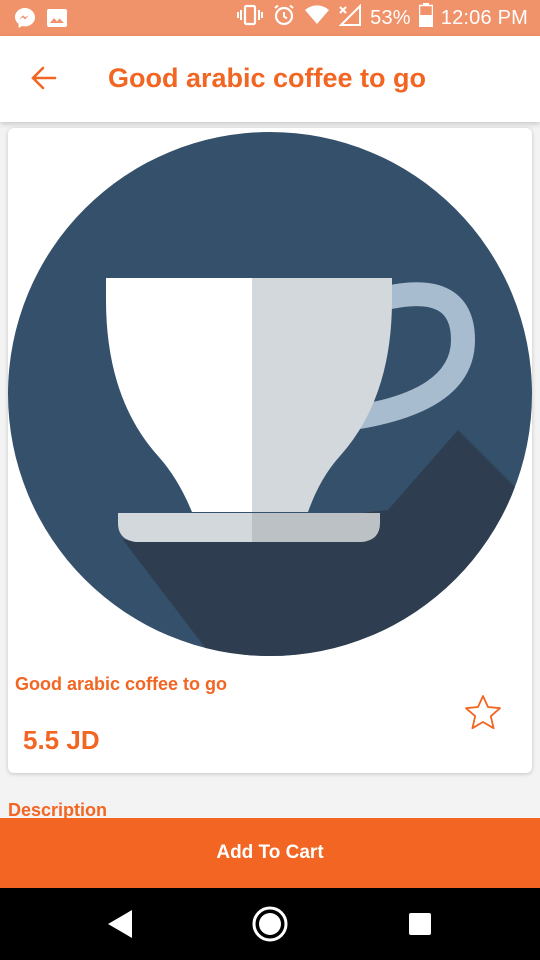 This screenshot has width=540, height=960. What do you see at coordinates (350, 17) in the screenshot?
I see `signal-icon` at bounding box center [350, 17].